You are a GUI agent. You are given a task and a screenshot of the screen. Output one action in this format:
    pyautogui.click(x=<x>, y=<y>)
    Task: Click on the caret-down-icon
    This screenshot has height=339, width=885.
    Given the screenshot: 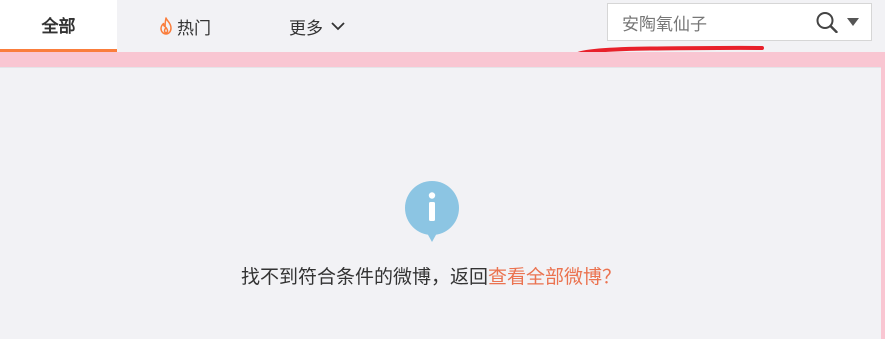 What is the action you would take?
    pyautogui.click(x=853, y=22)
    